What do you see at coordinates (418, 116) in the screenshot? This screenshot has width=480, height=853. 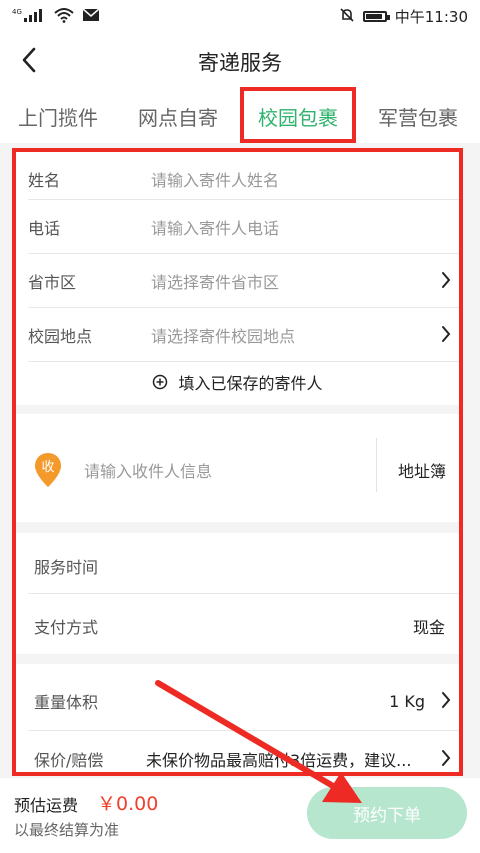 I see `tab-barracks-parcel: 军营包裹` at bounding box center [418, 116].